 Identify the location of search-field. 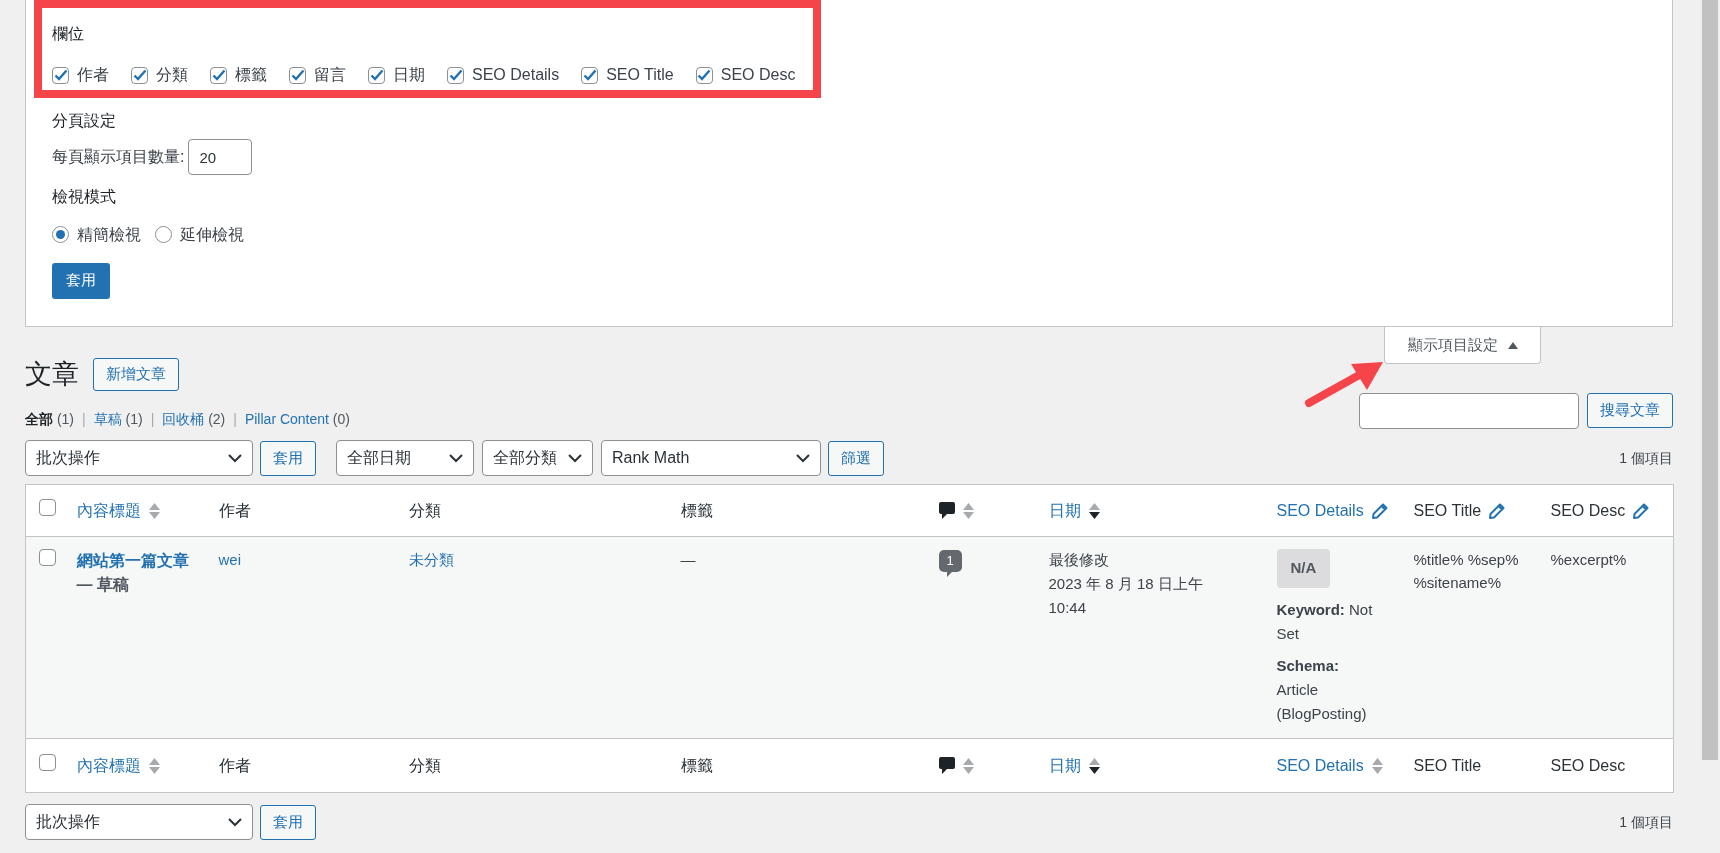
(1469, 410).